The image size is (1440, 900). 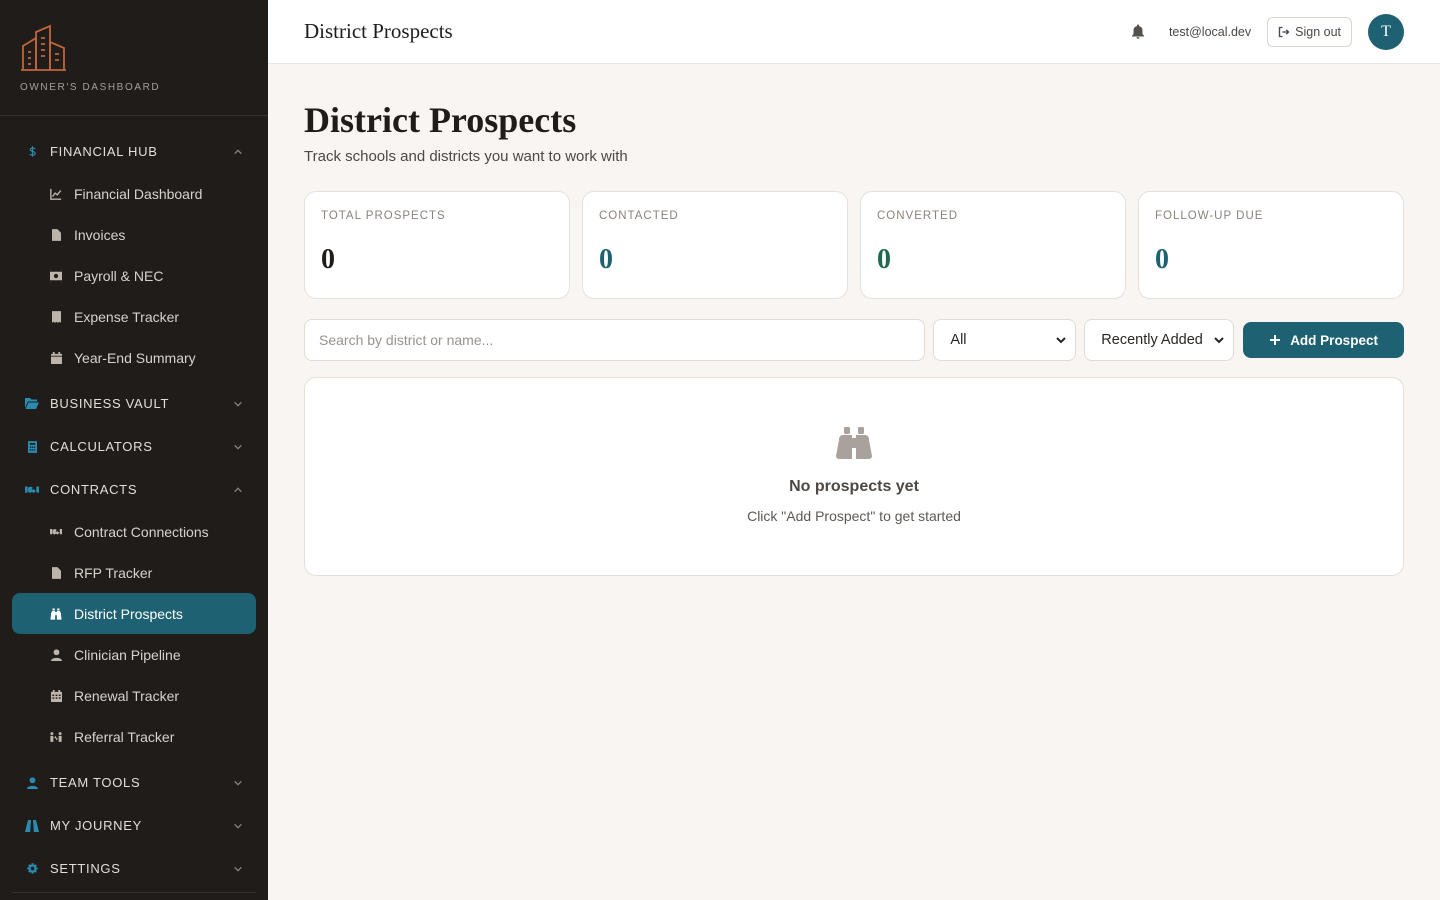 I want to click on sidebar-item-rfp-tracker: RFP Tracker, so click(x=134, y=572).